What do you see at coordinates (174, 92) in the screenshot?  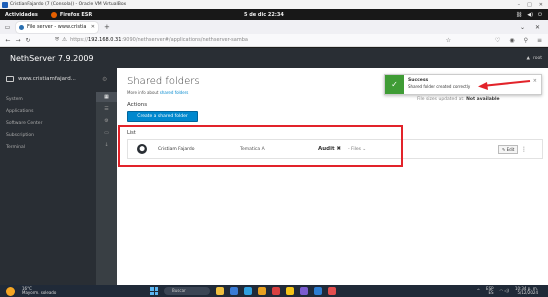 I see `shared-folders-help-link: shared folders` at bounding box center [174, 92].